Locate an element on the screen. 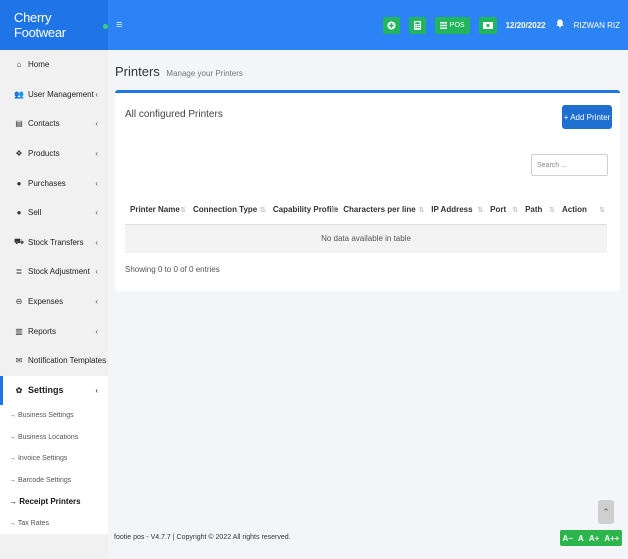  column-header-ip-address: IP Address ⇅ is located at coordinates (456, 210).